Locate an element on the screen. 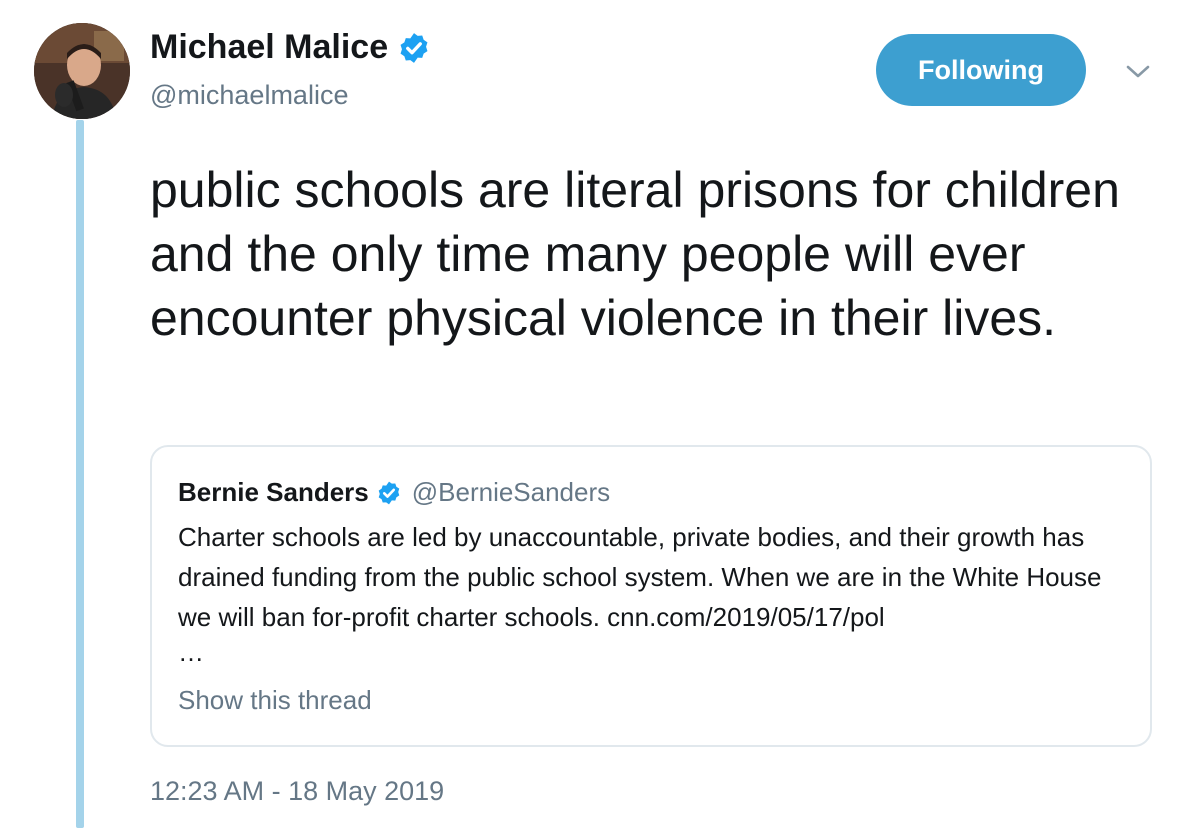 This screenshot has width=1184, height=828. quoted-tweet-header: Bernie Sanders @BernieSanders is located at coordinates (394, 492).